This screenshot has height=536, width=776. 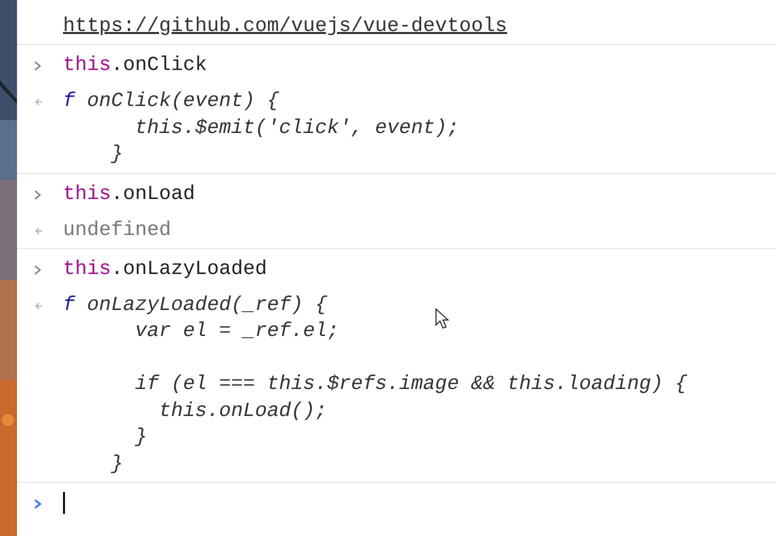 What do you see at coordinates (117, 231) in the screenshot?
I see `result-text: undefined` at bounding box center [117, 231].